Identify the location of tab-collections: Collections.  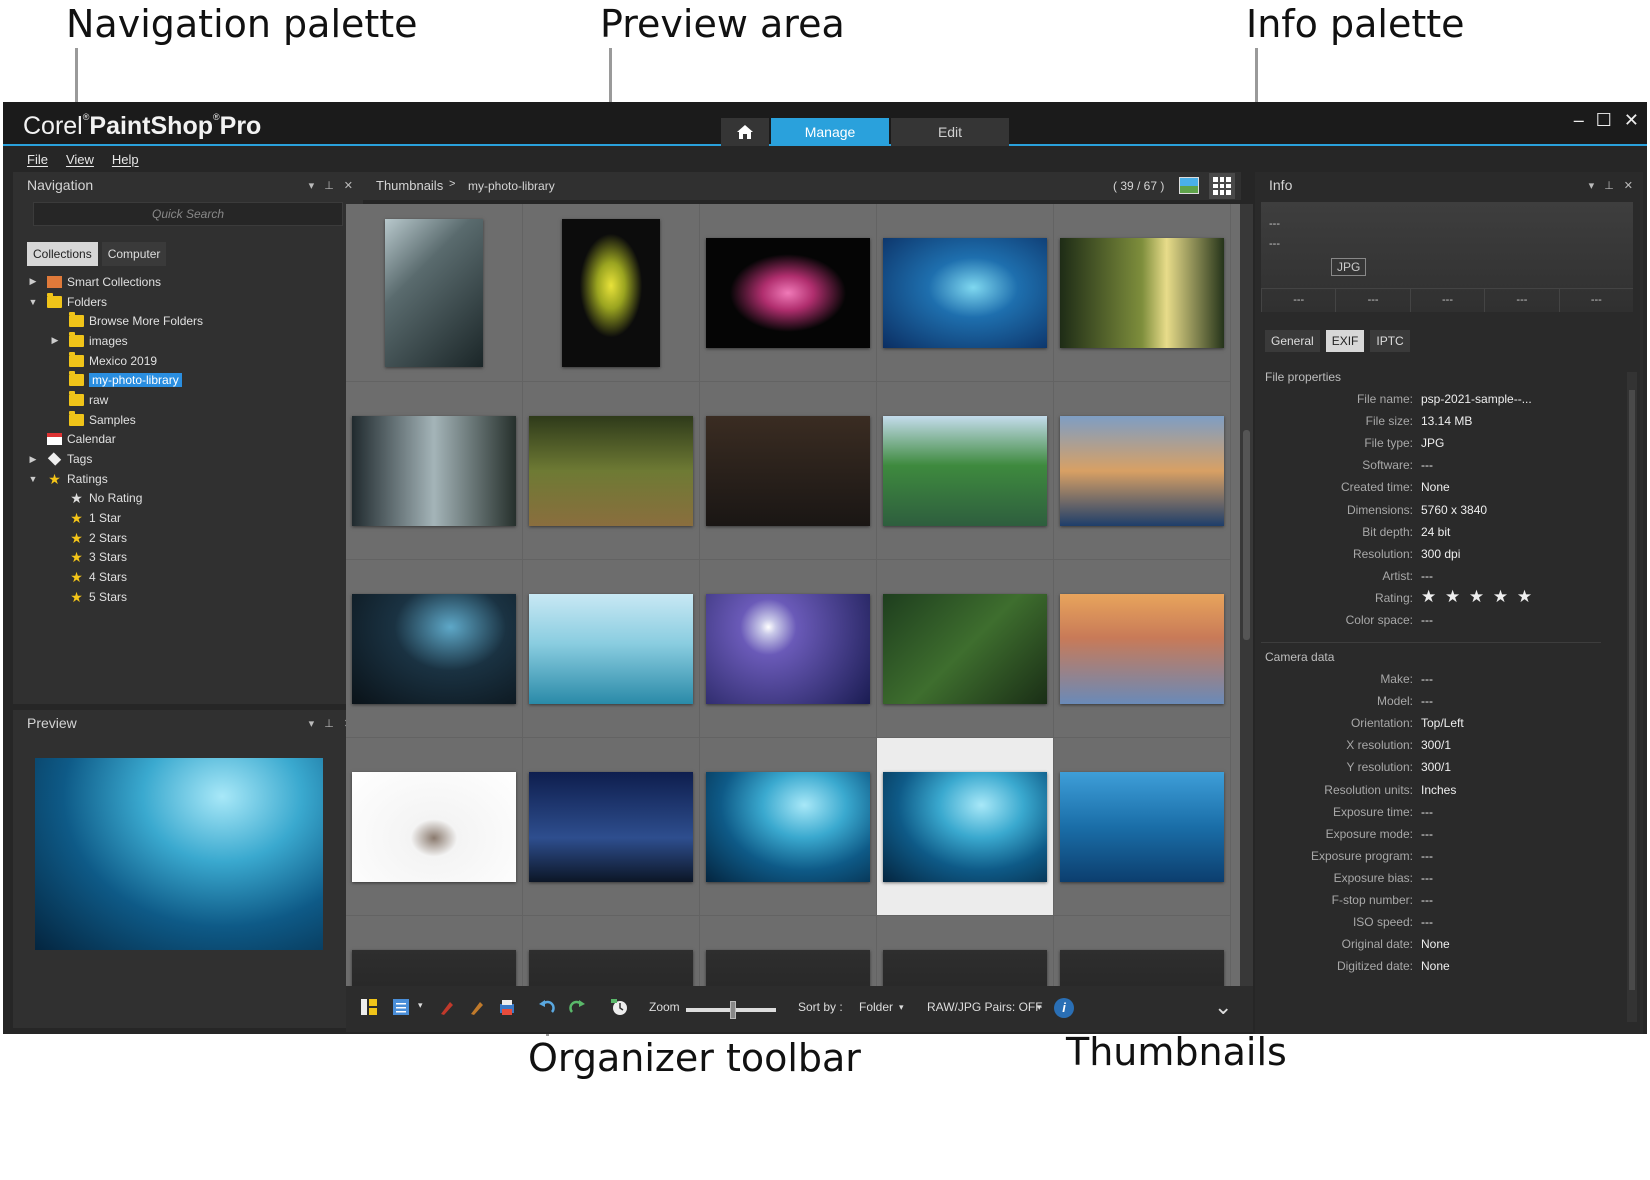
(62, 254).